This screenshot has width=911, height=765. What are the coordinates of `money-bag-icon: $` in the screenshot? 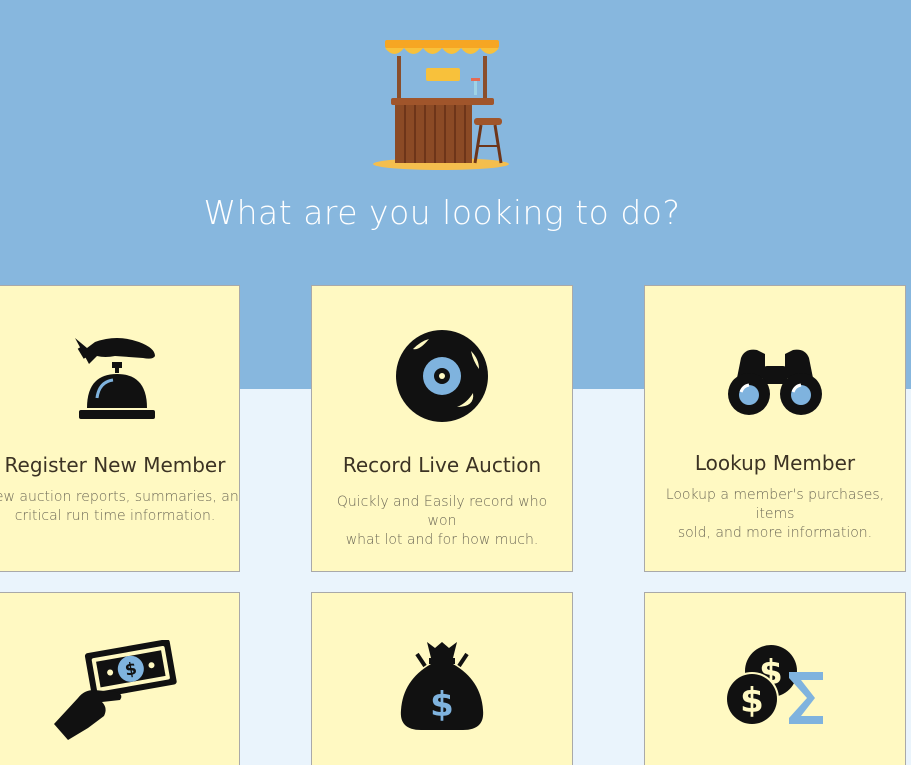 It's located at (442, 686).